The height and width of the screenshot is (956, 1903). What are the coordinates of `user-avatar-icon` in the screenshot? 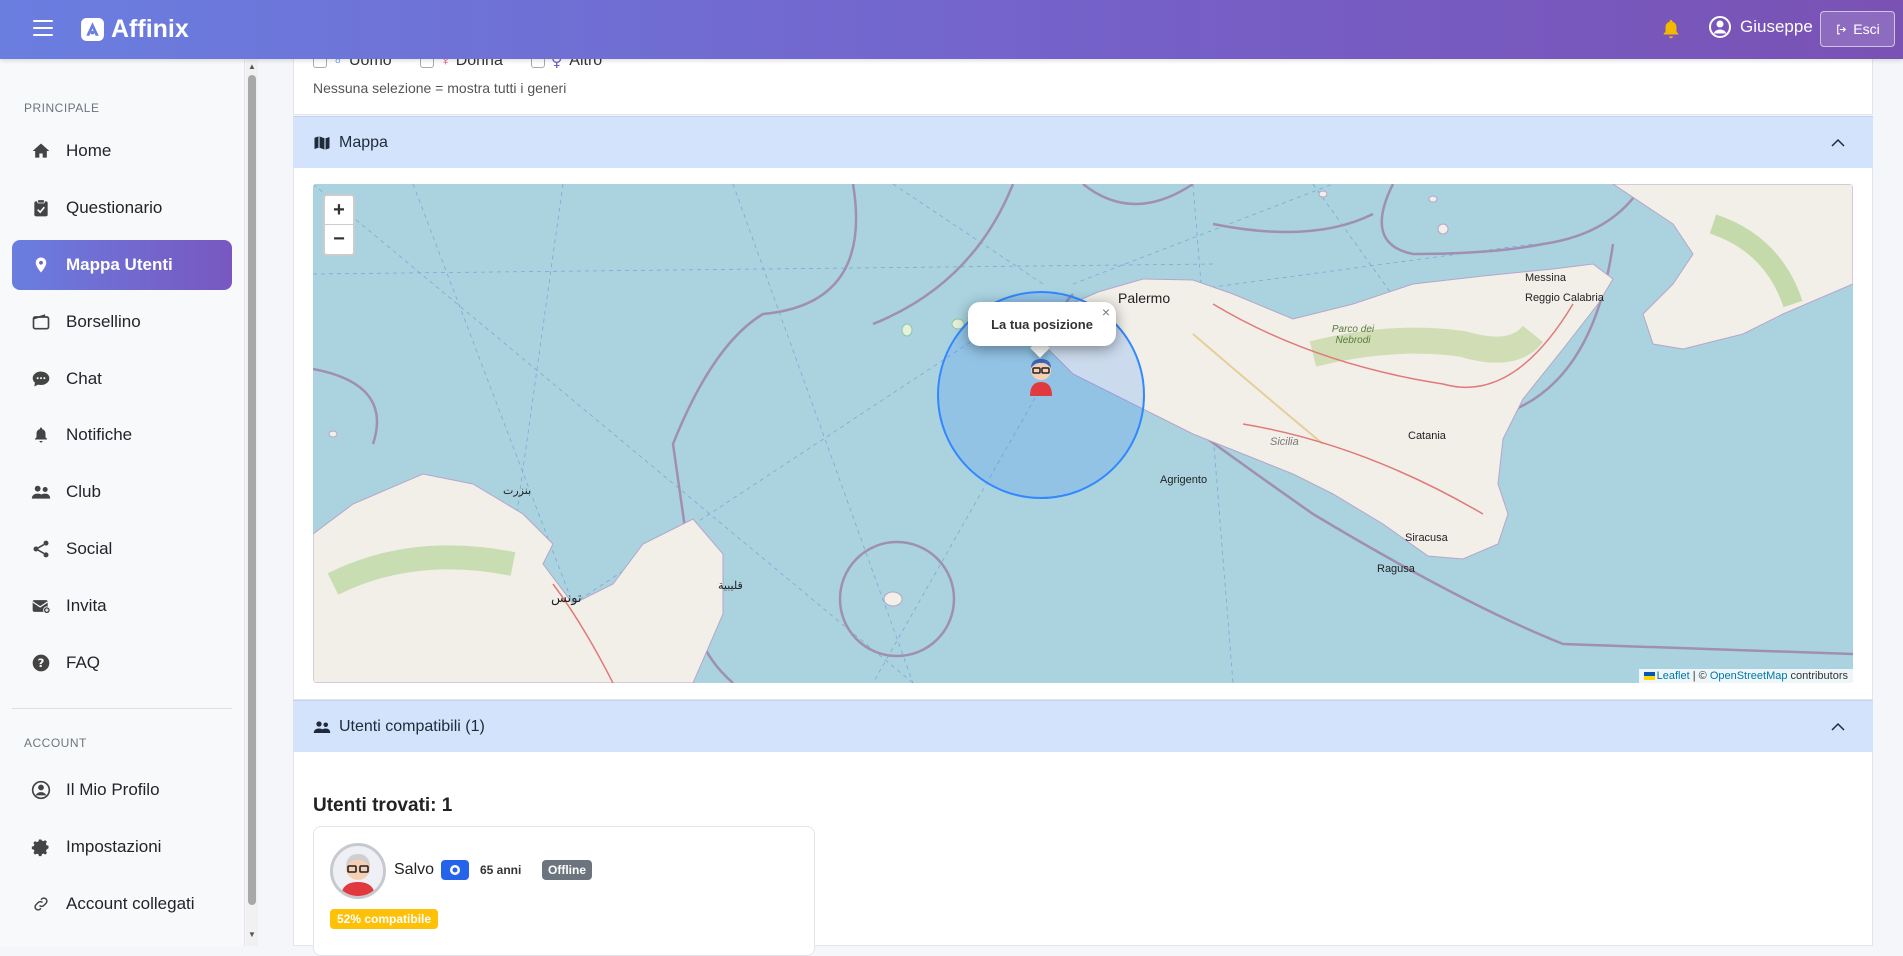 It's located at (358, 875).